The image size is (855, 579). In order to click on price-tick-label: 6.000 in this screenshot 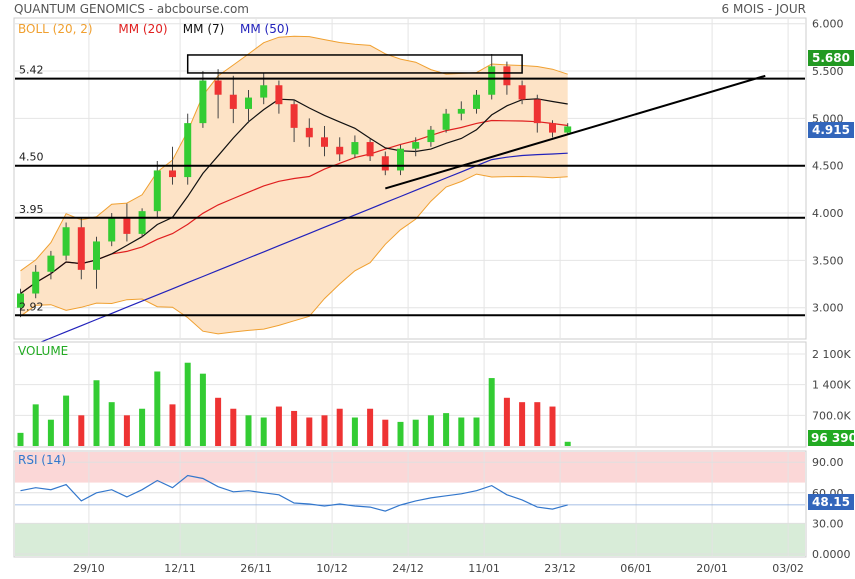, I will do `click(828, 24)`.